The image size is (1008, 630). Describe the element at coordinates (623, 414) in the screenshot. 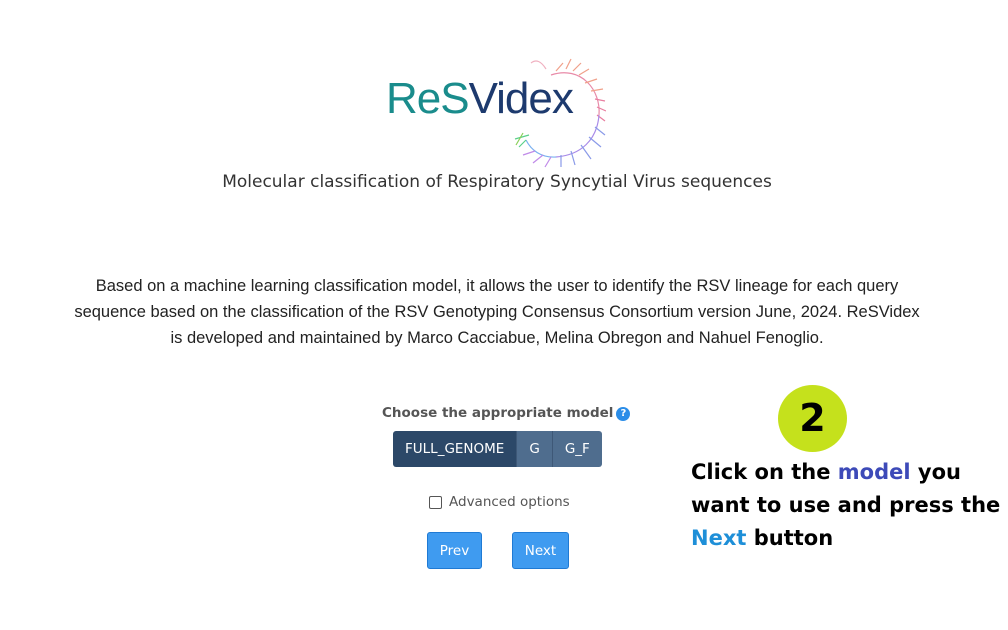

I see `help-icon: ?` at that location.